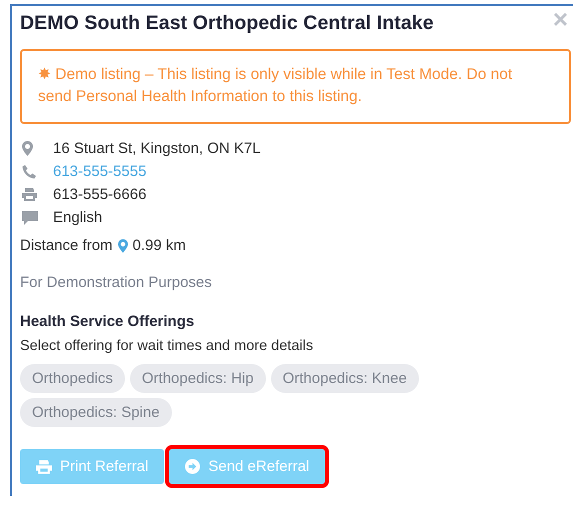 This screenshot has width=573, height=506. Describe the element at coordinates (344, 378) in the screenshot. I see `offering-chip: Orthopedics: Knee` at that location.